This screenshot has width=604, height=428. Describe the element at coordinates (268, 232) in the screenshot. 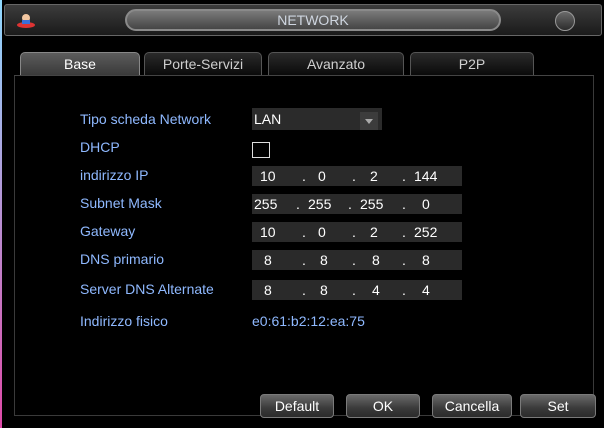

I see `gateway-octet: 10` at that location.